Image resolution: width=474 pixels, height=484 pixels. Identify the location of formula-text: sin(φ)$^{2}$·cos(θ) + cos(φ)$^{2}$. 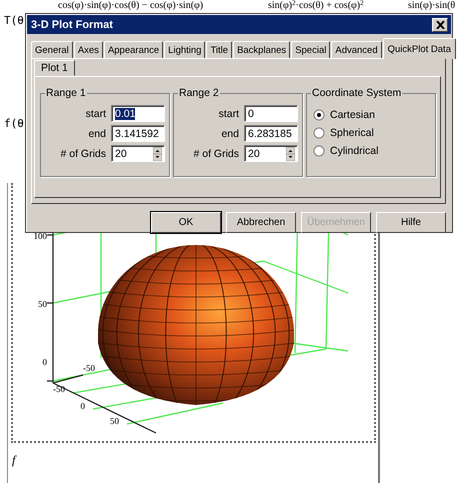
(316, 6).